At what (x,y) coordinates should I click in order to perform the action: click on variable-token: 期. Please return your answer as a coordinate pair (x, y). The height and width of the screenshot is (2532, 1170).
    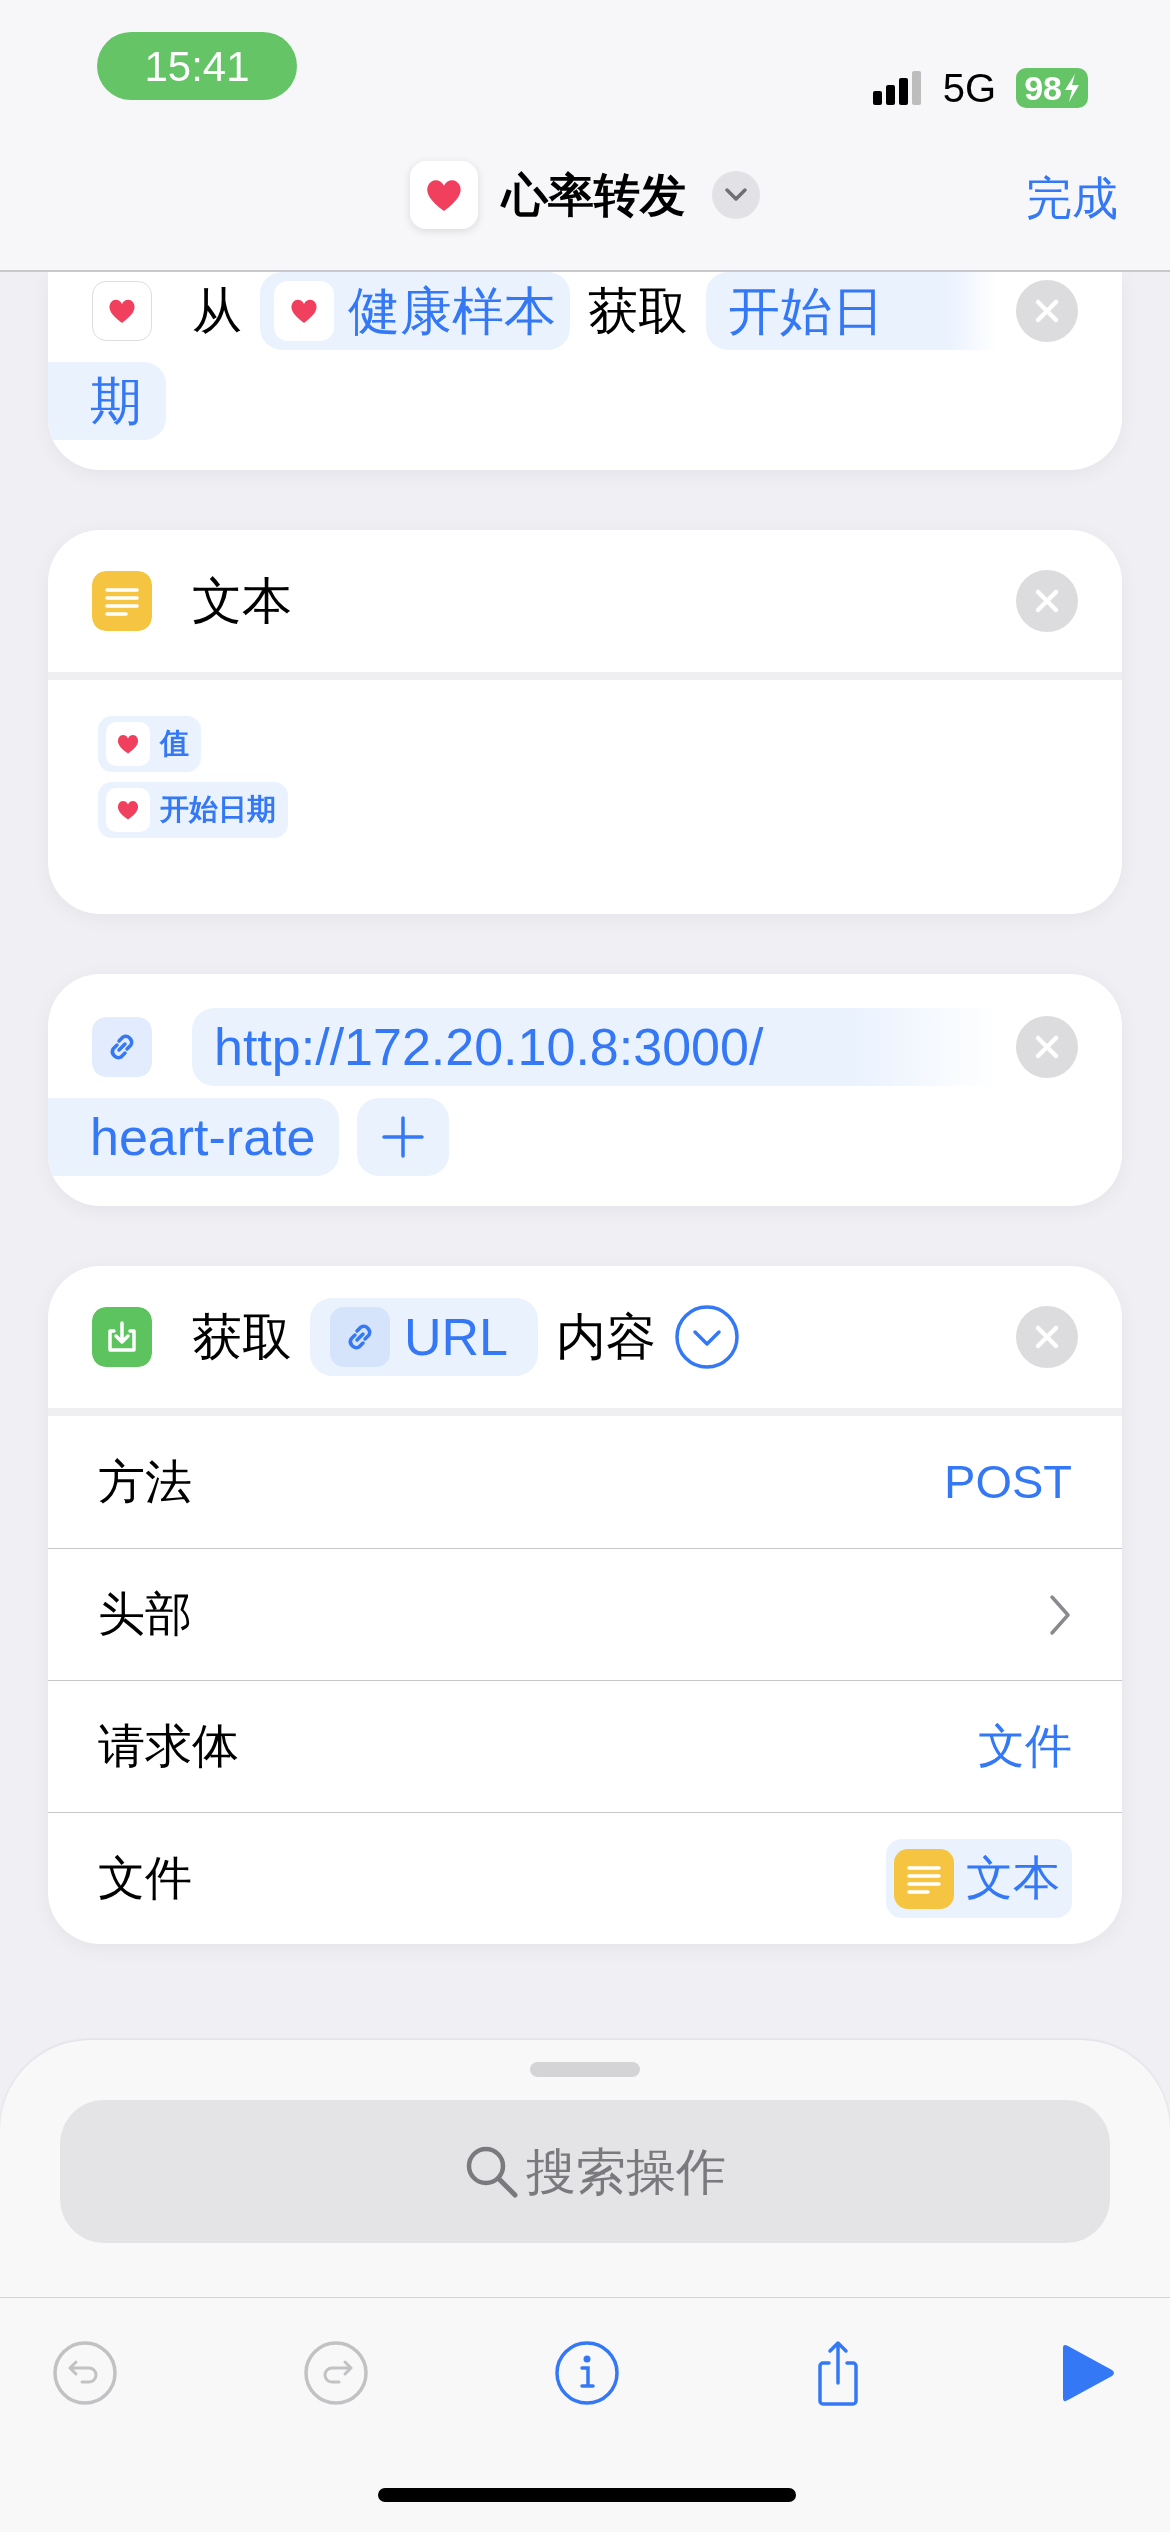
    Looking at the image, I should click on (107, 401).